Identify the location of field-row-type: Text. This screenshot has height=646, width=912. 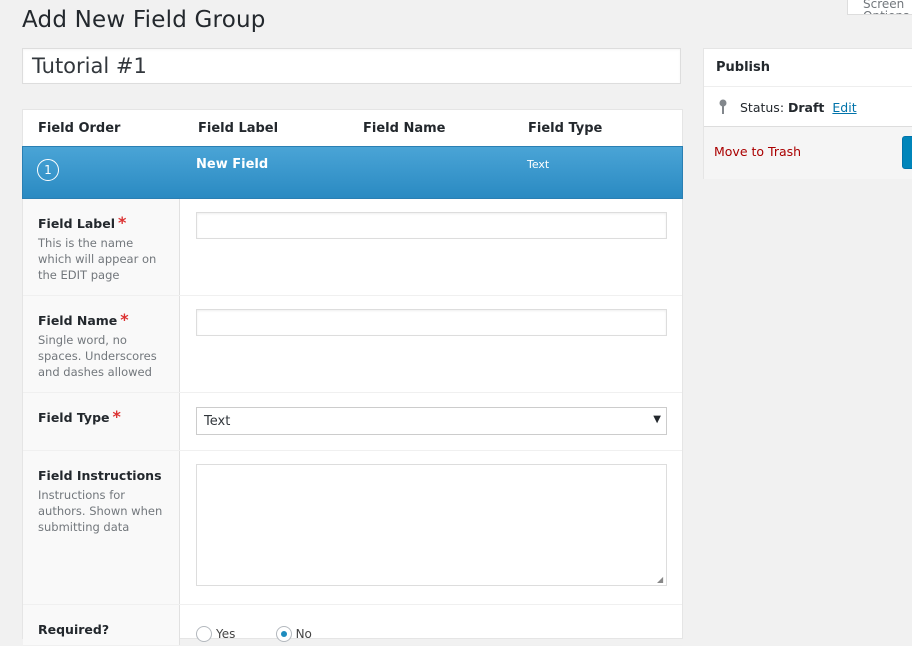
(538, 164).